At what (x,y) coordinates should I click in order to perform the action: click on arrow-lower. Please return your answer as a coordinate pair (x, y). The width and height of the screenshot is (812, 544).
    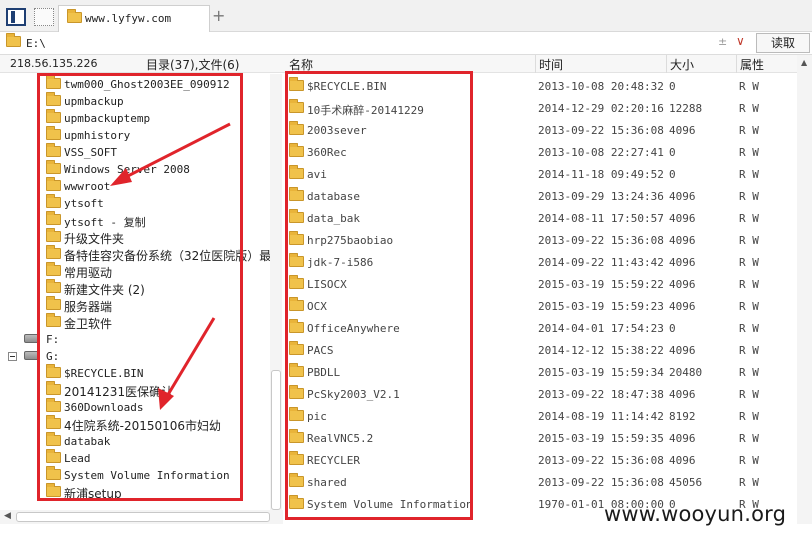
    Looking at the image, I should click on (187, 363).